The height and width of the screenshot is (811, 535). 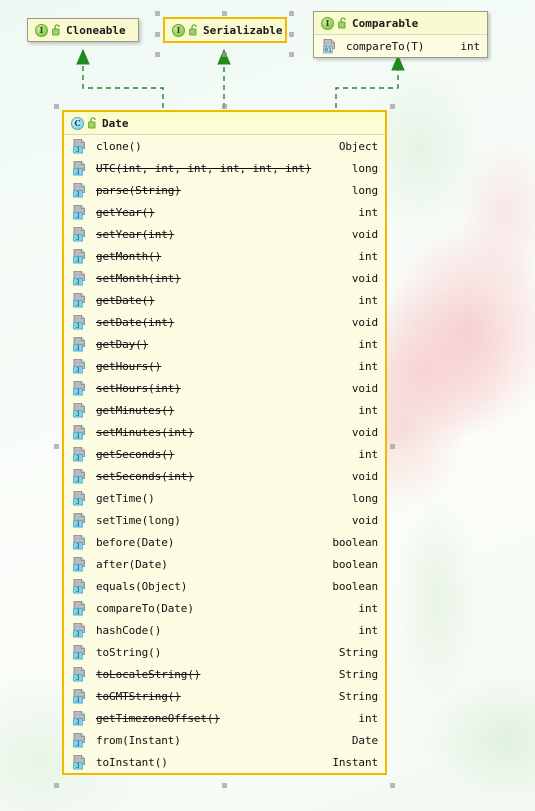 What do you see at coordinates (400, 46) in the screenshot?
I see `member-row: 01 compareTo(T) int` at bounding box center [400, 46].